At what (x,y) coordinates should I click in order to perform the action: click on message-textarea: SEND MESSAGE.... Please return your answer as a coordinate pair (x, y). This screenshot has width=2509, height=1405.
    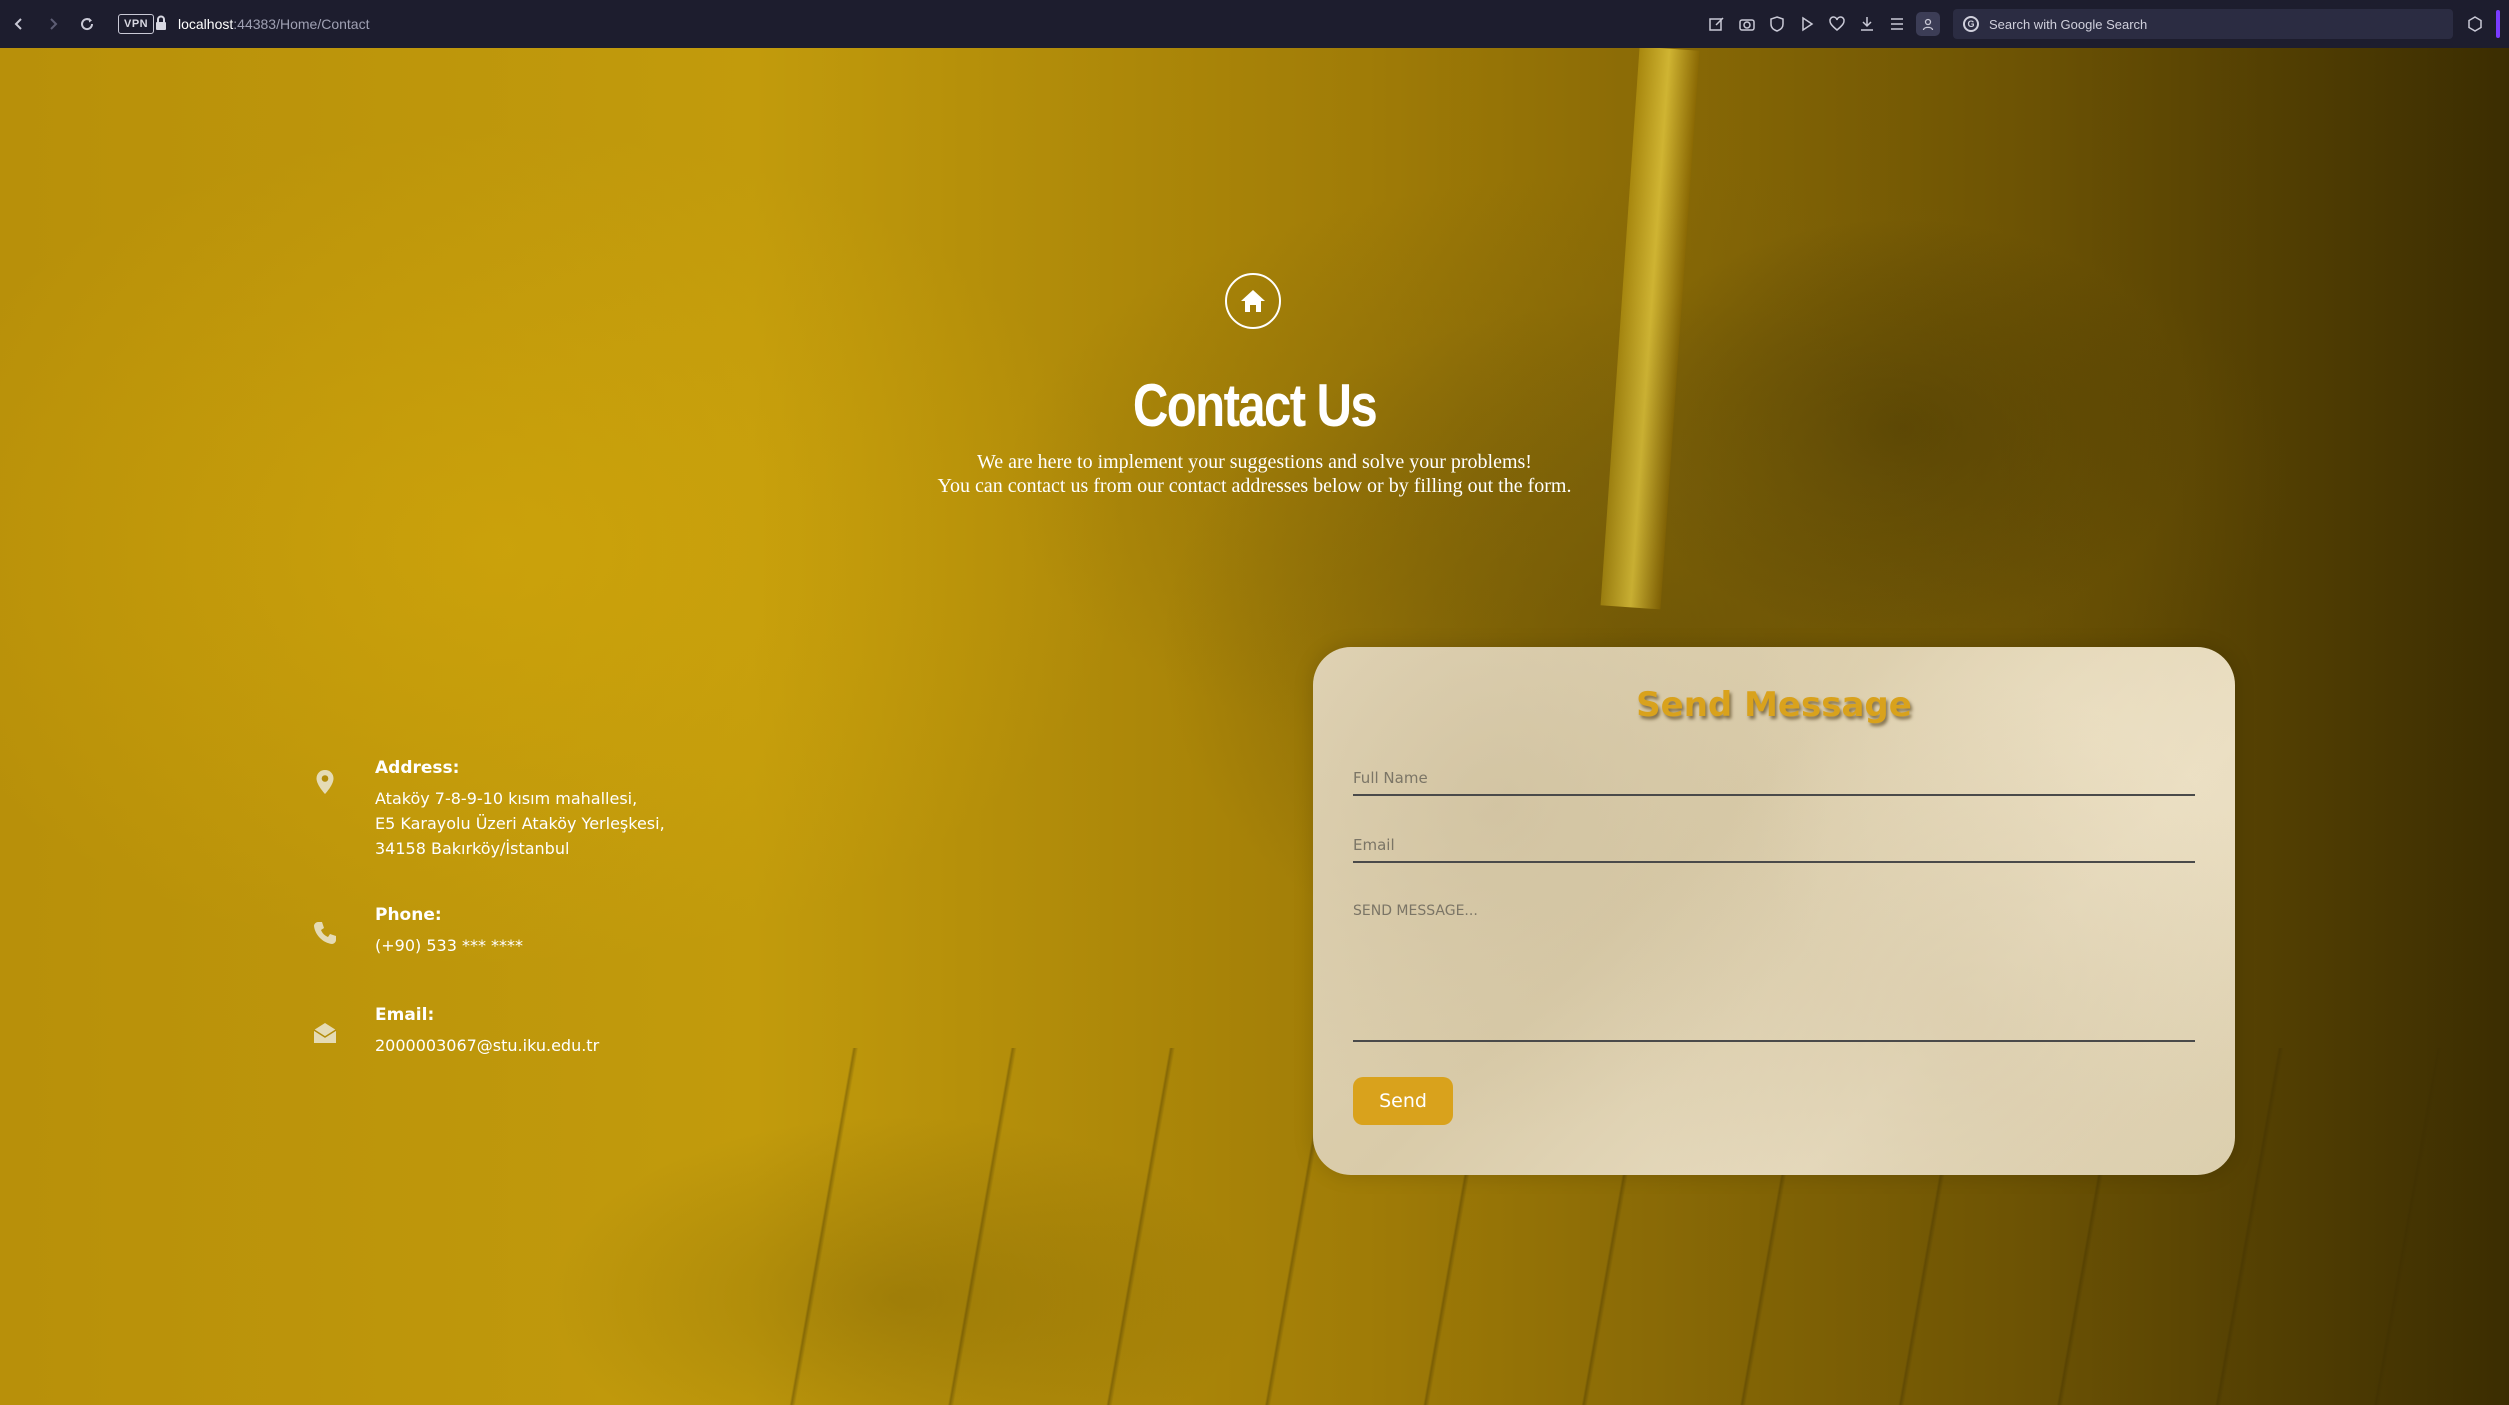
    Looking at the image, I should click on (1774, 971).